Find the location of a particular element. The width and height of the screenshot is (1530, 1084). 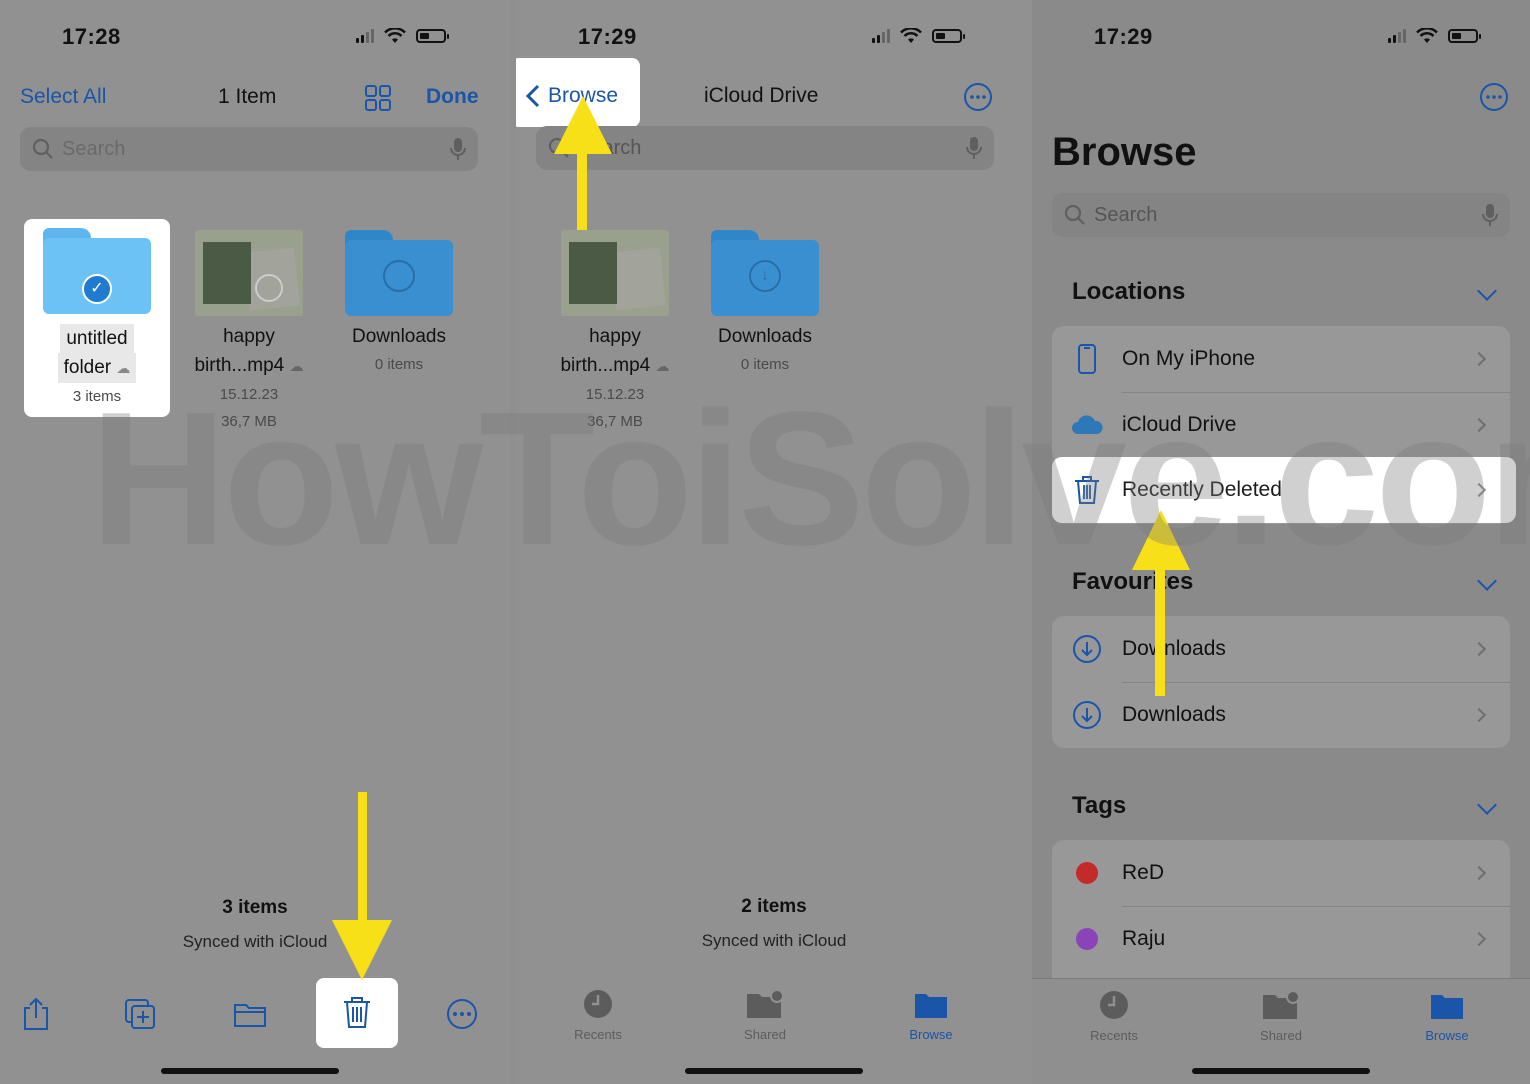

done-button: Done is located at coordinates (452, 97).